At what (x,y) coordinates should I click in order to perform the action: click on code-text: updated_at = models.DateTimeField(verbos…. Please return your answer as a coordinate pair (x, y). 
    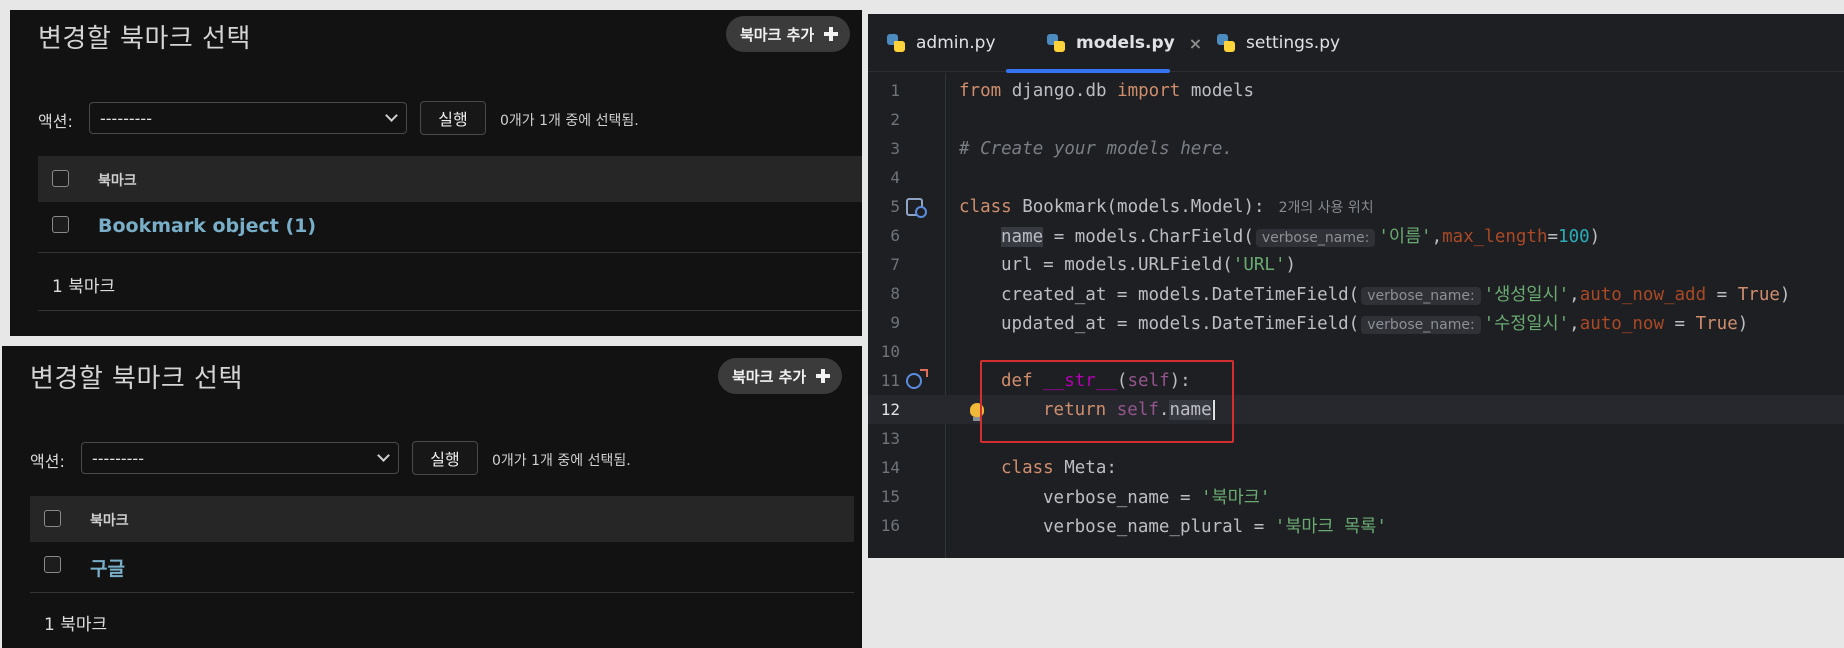
    Looking at the image, I should click on (1375, 324).